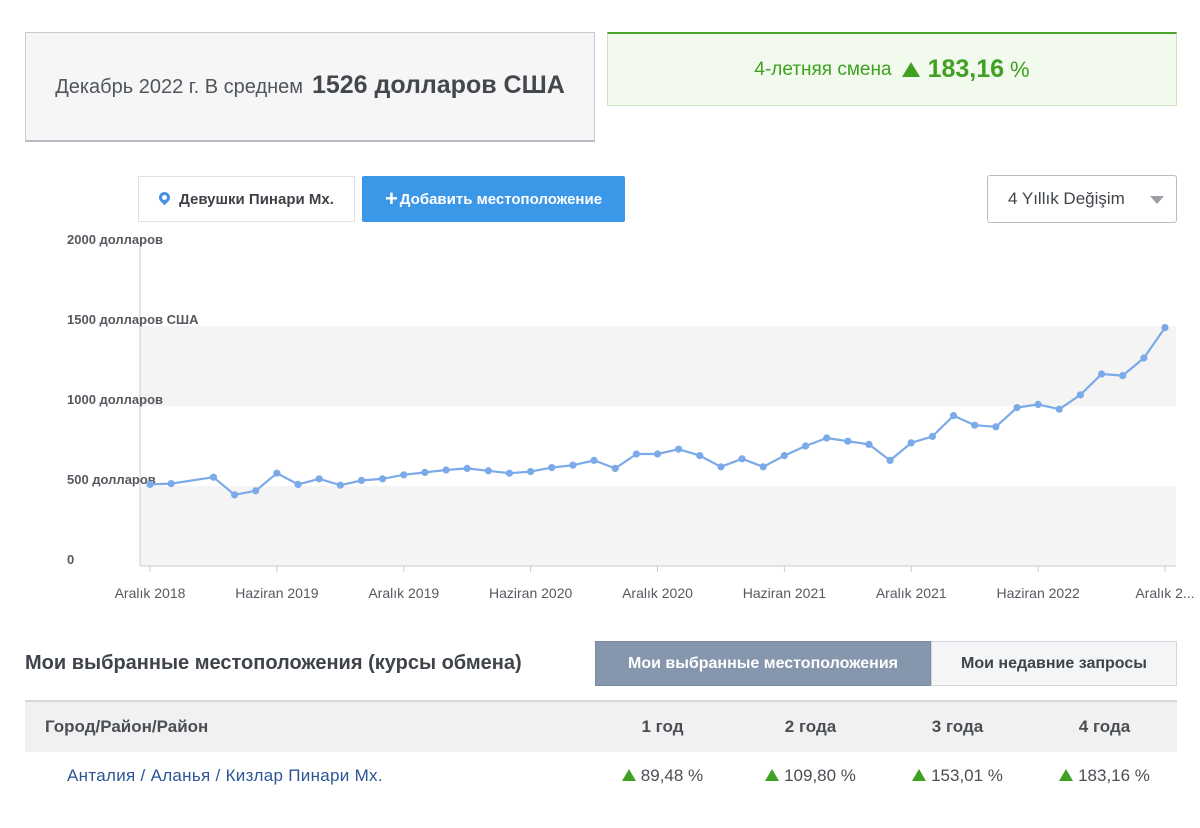 This screenshot has width=1200, height=828. Describe the element at coordinates (1114, 775) in the screenshot. I see `change-4y-value: 183,16 %` at that location.